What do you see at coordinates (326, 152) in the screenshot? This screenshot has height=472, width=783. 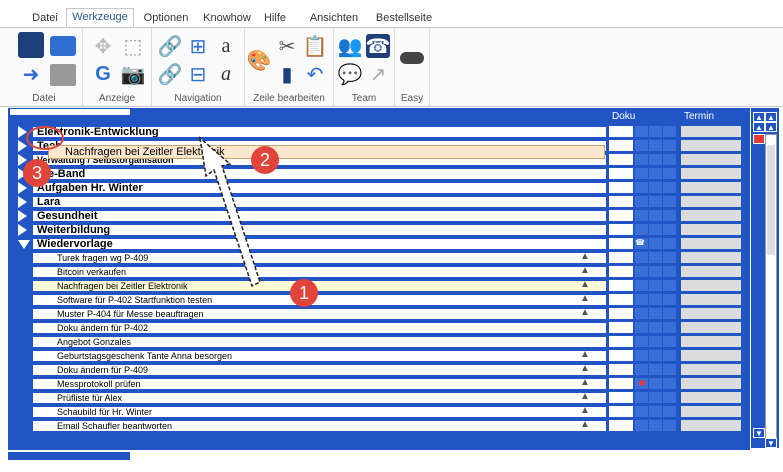 I see `drag-ghost: Nachfragen bei Zeitler Elektronik` at bounding box center [326, 152].